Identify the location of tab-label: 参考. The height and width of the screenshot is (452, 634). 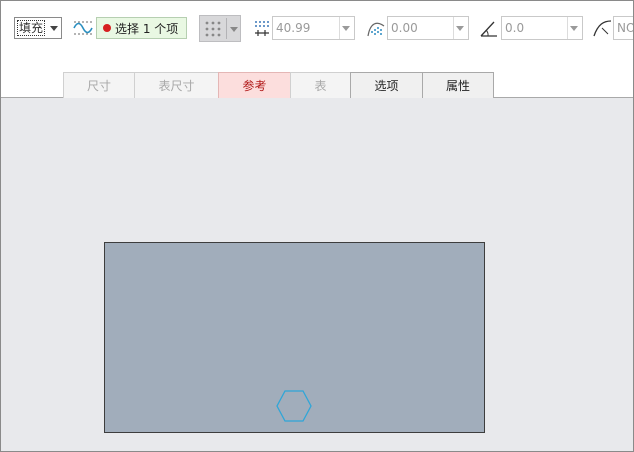
(254, 86).